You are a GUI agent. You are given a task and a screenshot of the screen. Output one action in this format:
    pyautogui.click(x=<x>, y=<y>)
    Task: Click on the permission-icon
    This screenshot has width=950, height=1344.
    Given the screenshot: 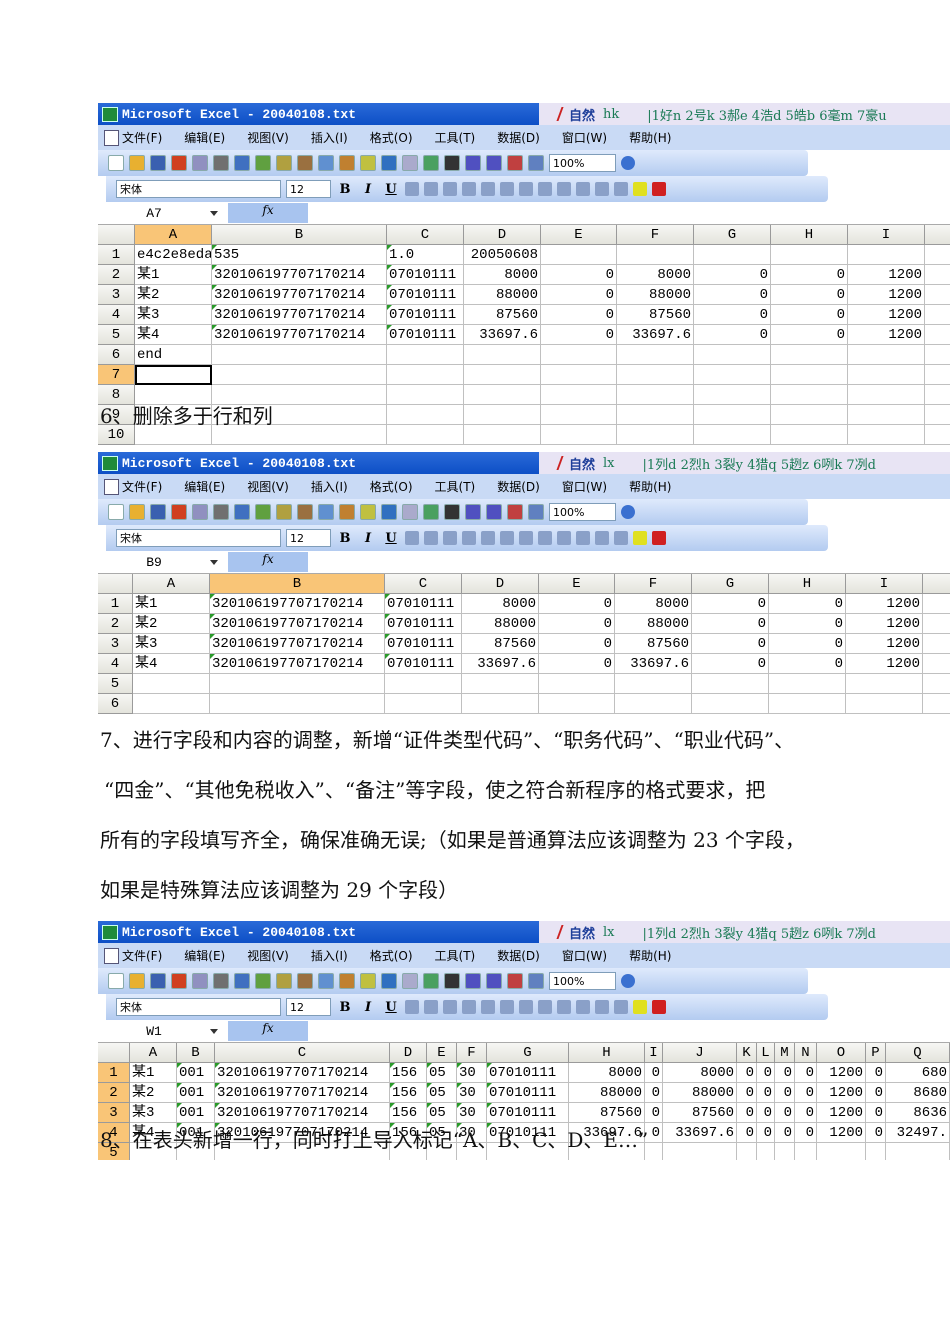 What is the action you would take?
    pyautogui.click(x=179, y=163)
    